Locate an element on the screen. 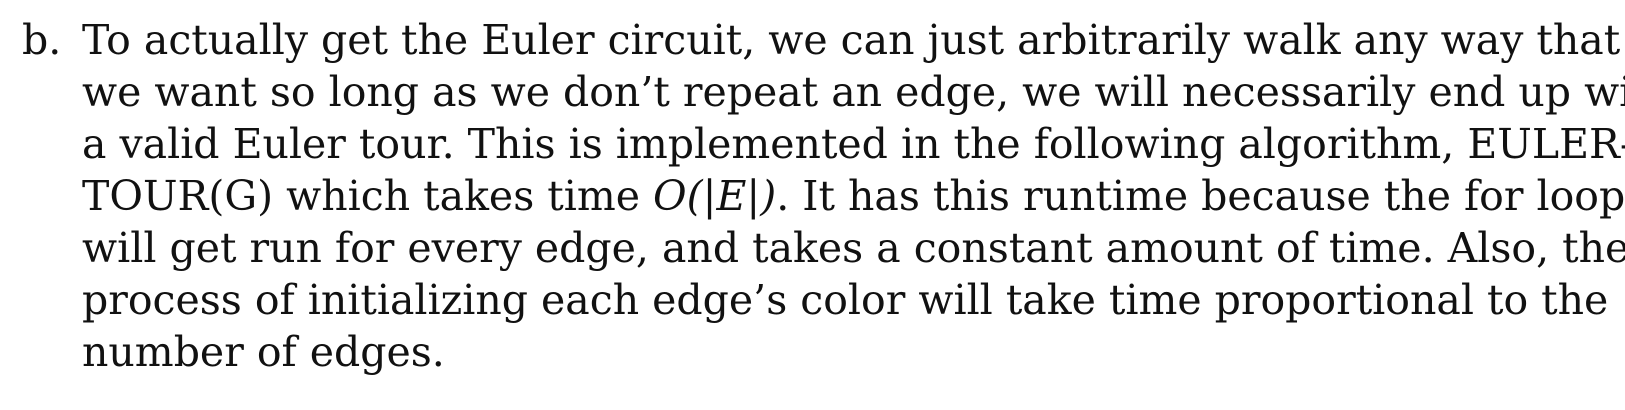 This screenshot has height=410, width=1625. line-4-text-before: TOUR(G) which takes time is located at coordinates (368, 196).